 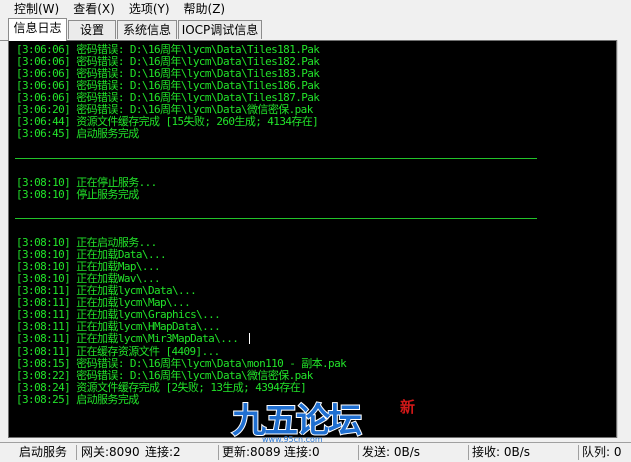 I want to click on status-queue: 队列: 0, so click(x=602, y=452).